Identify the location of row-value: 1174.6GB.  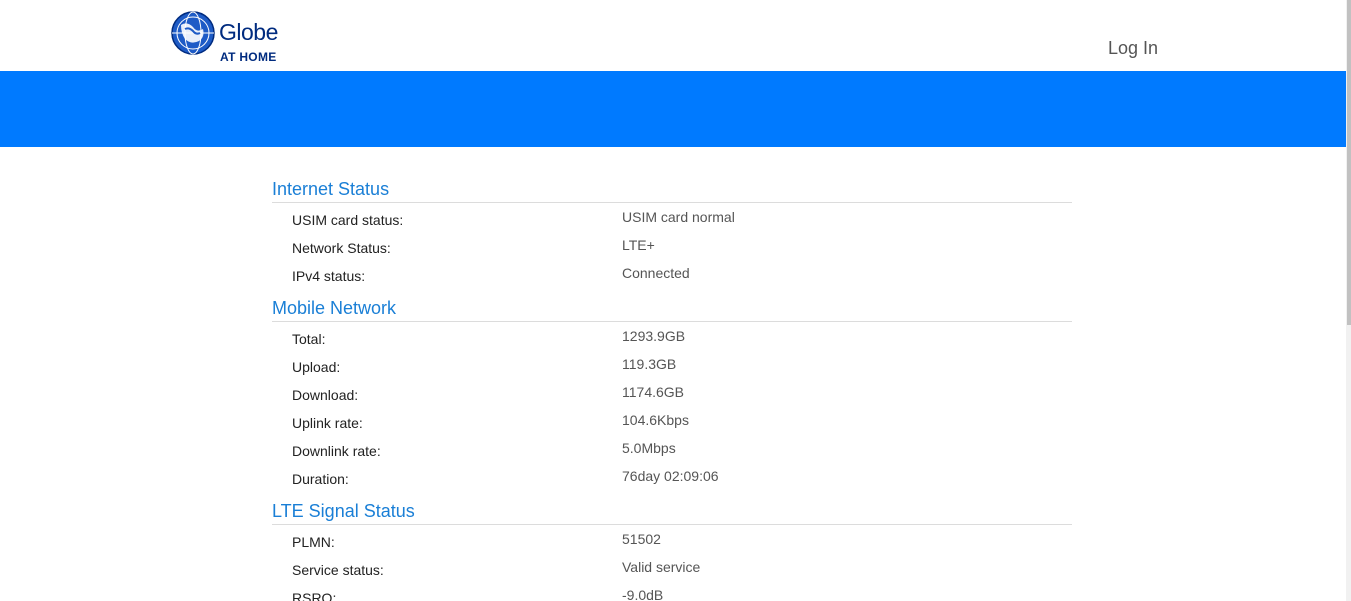
(653, 392).